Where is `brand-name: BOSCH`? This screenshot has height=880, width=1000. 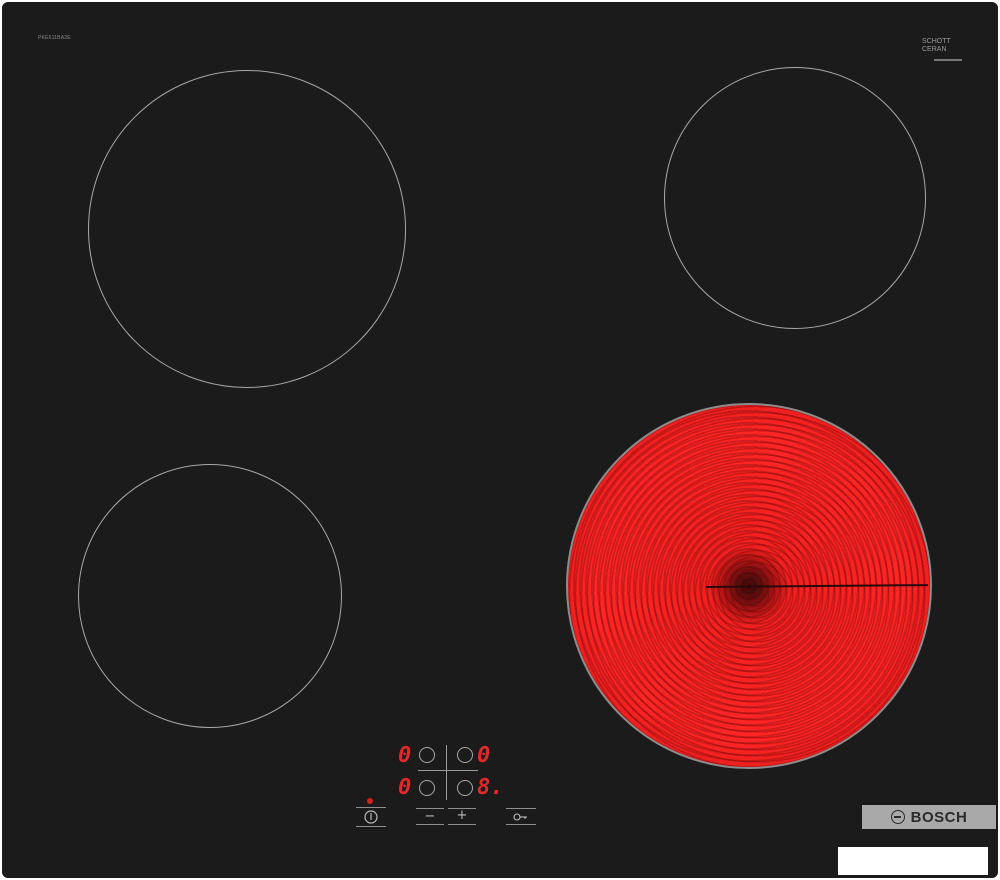 brand-name: BOSCH is located at coordinates (939, 817).